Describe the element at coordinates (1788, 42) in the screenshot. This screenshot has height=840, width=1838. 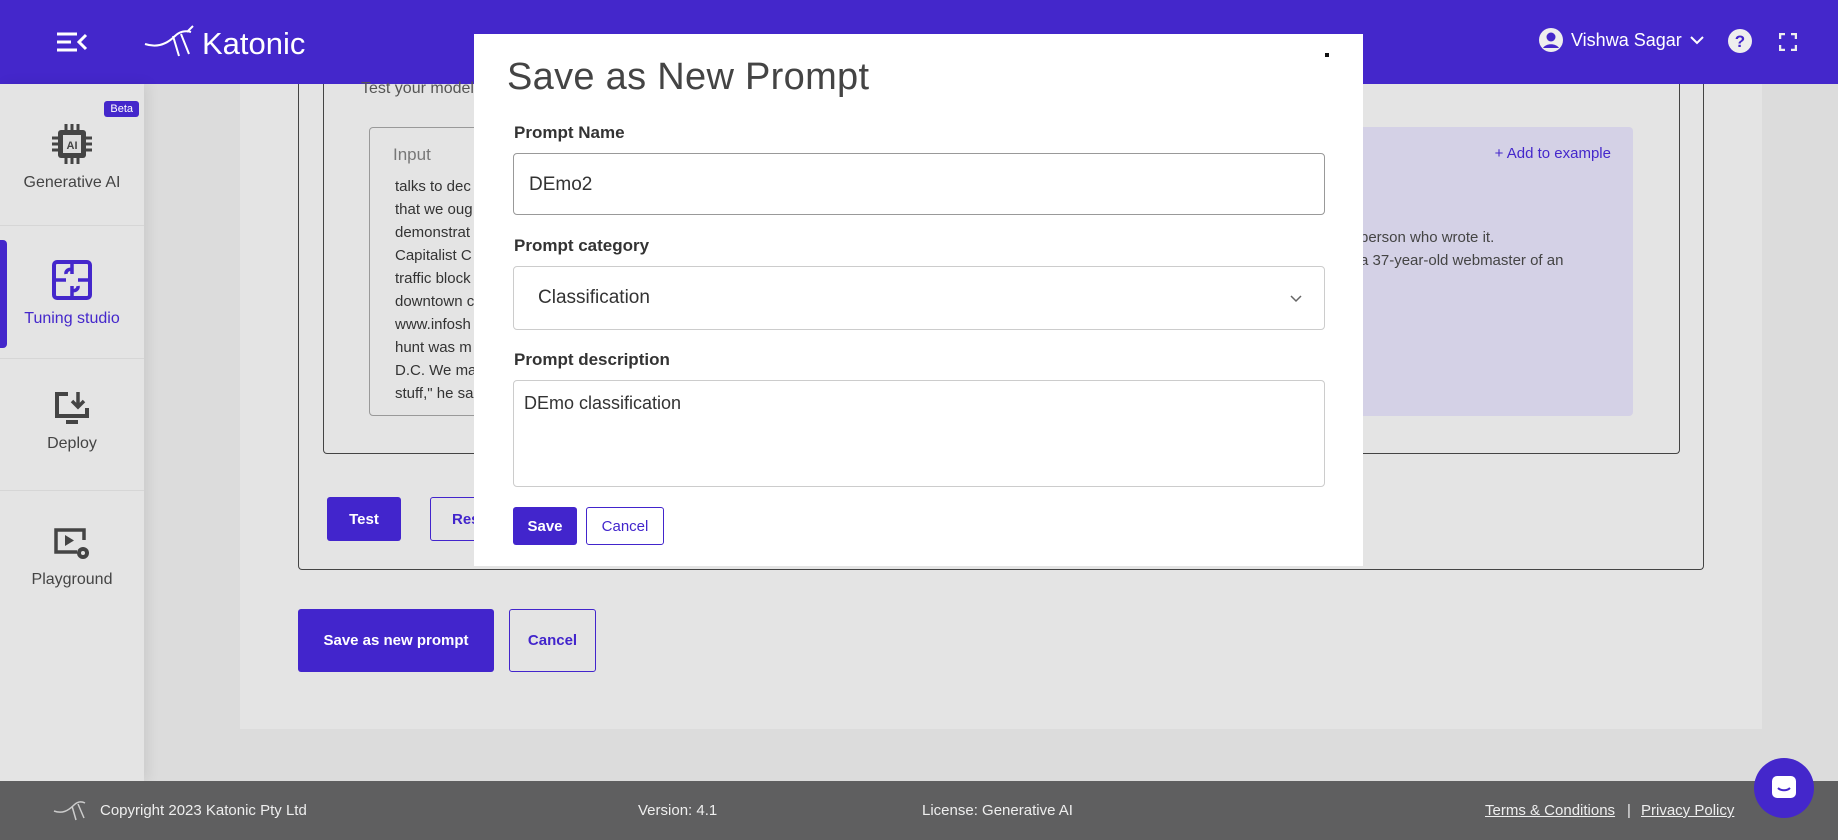
I see `fullscreen-icon` at that location.